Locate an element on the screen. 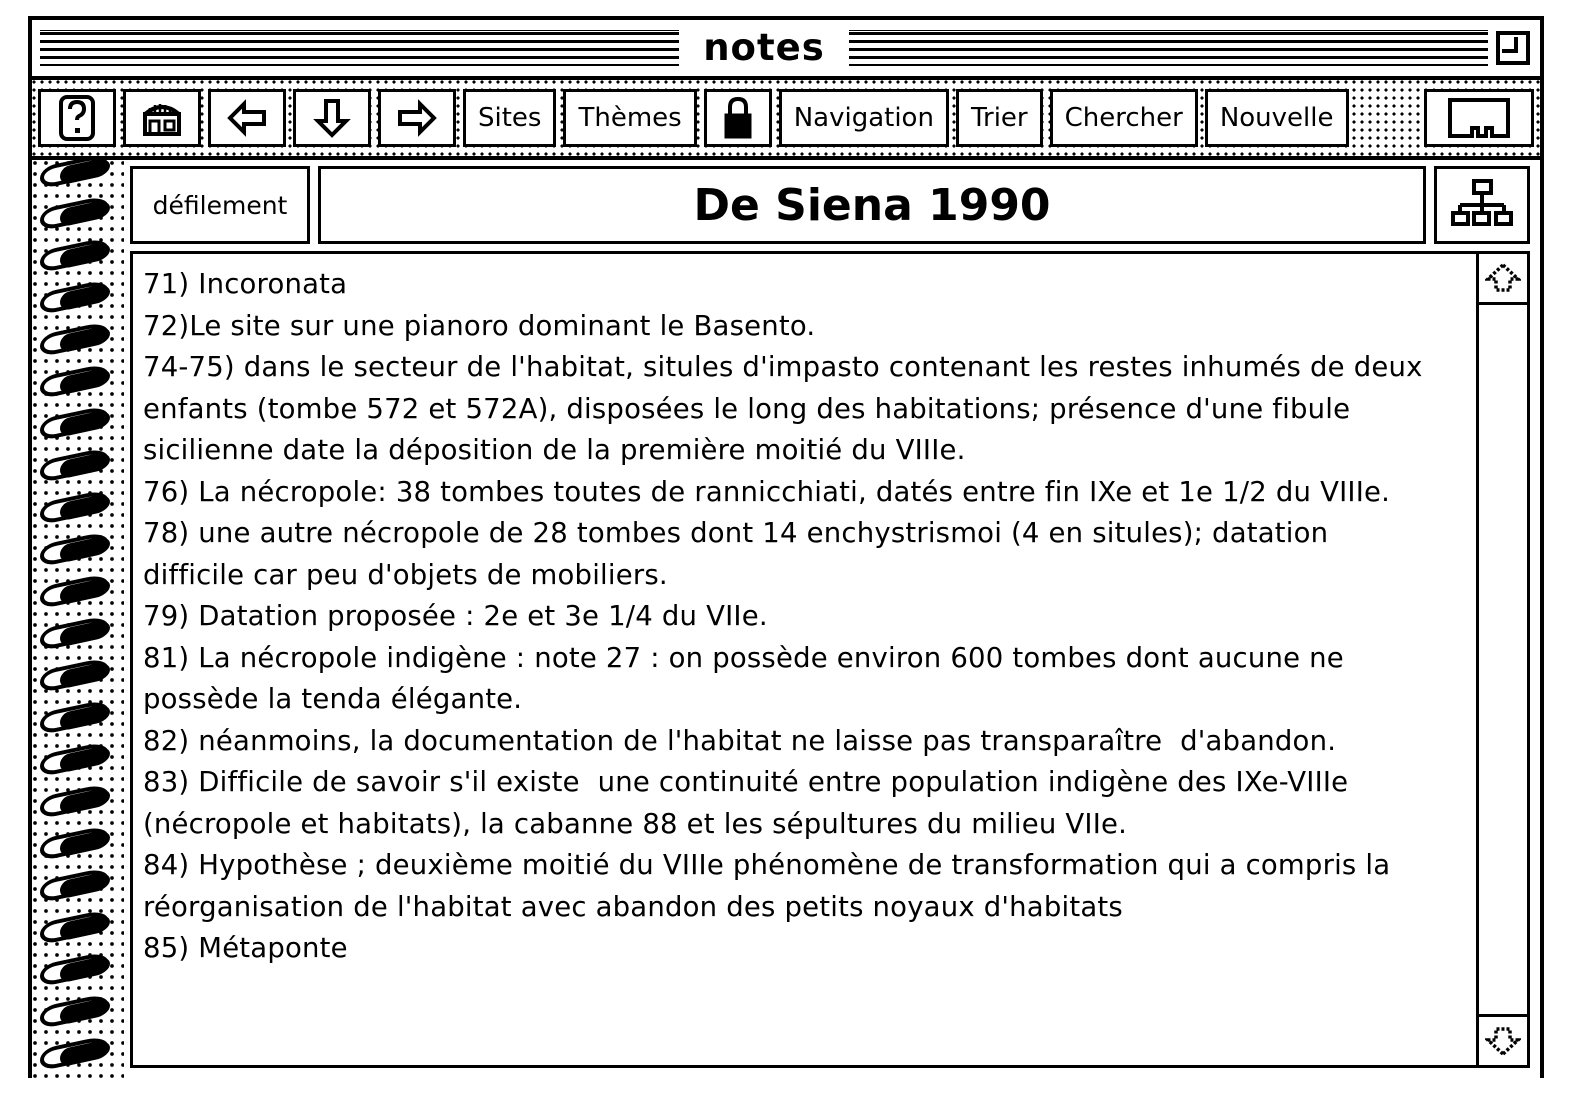 The height and width of the screenshot is (1108, 1578). card-header-row: défilement De Siena 1990 is located at coordinates (830, 205).